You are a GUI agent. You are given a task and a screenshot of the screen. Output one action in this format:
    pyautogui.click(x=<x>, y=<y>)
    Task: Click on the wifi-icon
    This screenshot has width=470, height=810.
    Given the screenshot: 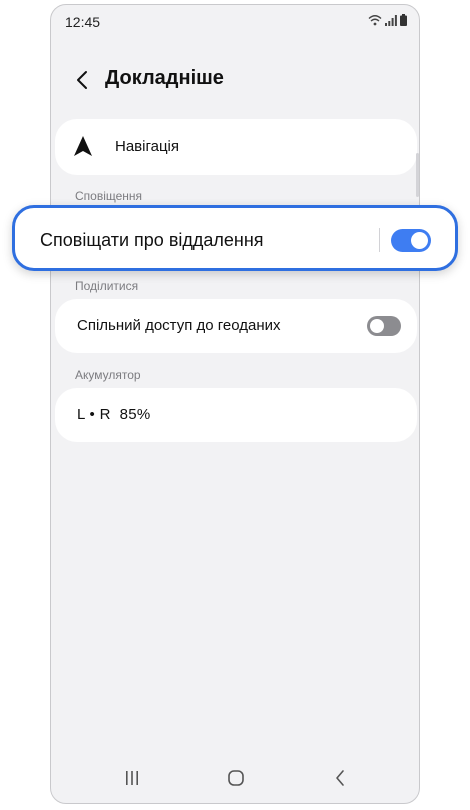 What is the action you would take?
    pyautogui.click(x=375, y=20)
    